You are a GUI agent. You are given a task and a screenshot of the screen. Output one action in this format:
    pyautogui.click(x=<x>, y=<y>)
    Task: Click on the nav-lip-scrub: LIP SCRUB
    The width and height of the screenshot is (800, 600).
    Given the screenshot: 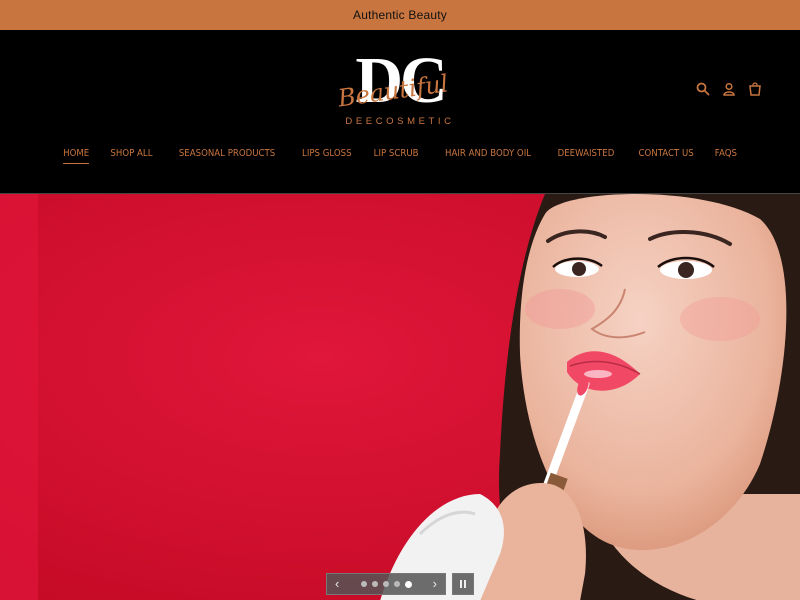 What is the action you would take?
    pyautogui.click(x=396, y=155)
    